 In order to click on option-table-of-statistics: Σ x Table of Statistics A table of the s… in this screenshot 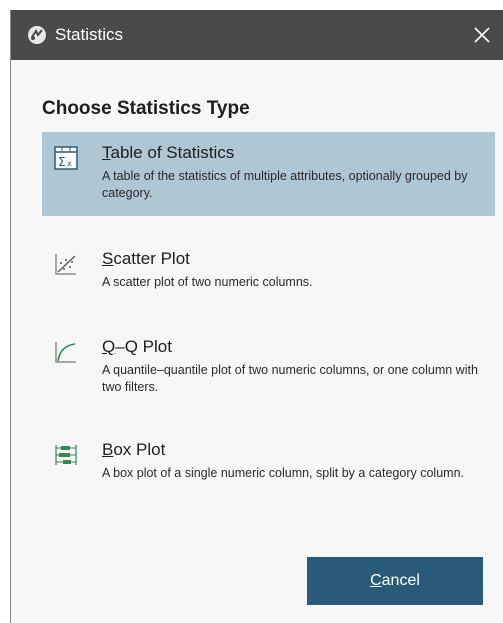, I will do `click(268, 174)`.